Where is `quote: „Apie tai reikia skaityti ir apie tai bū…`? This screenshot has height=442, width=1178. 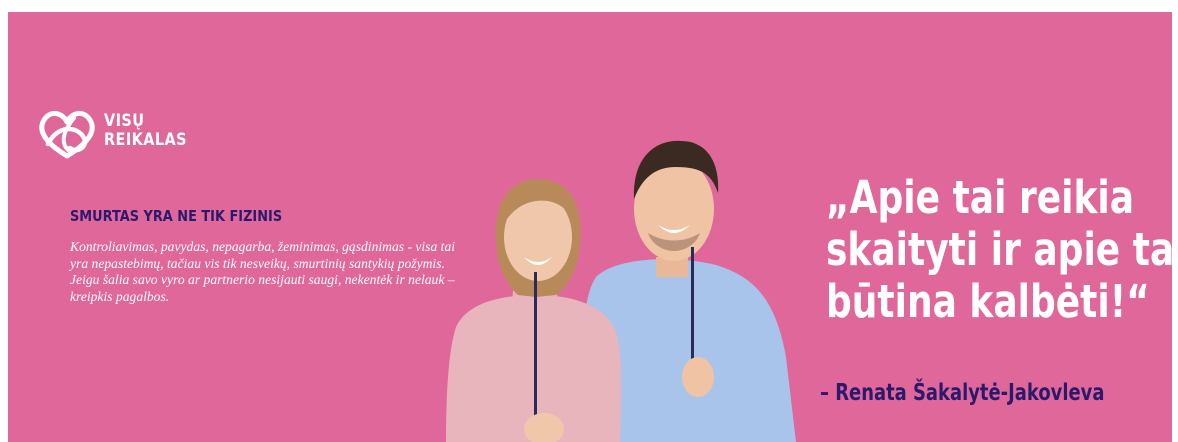 quote: „Apie tai reikia skaityti ir apie tai bū… is located at coordinates (999, 250).